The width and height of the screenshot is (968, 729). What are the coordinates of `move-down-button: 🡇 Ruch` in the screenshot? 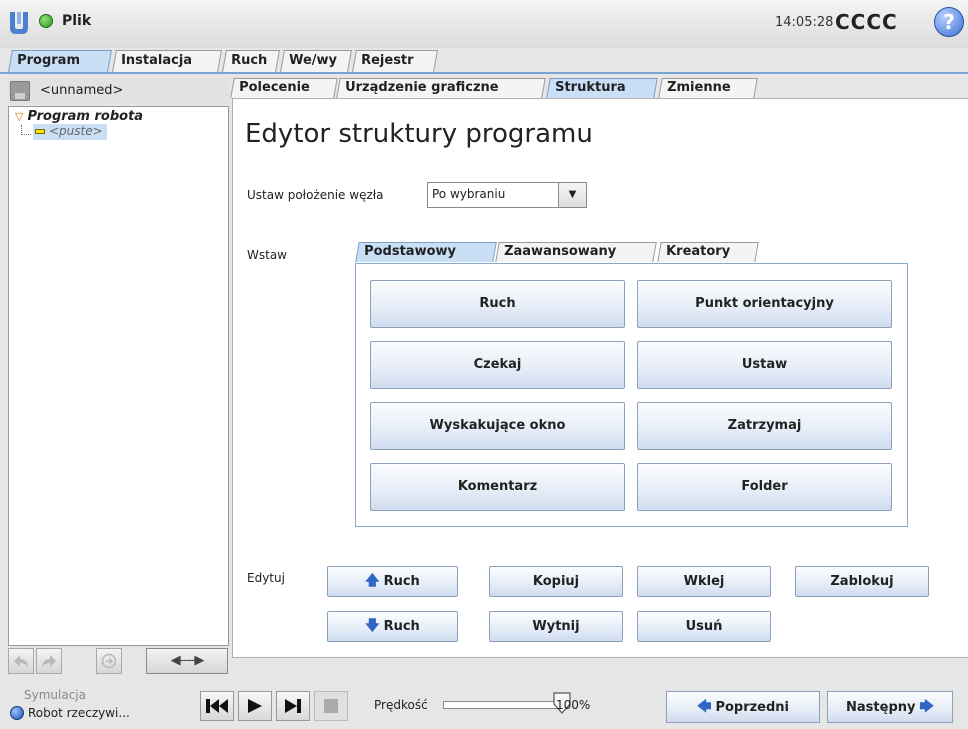 It's located at (392, 626).